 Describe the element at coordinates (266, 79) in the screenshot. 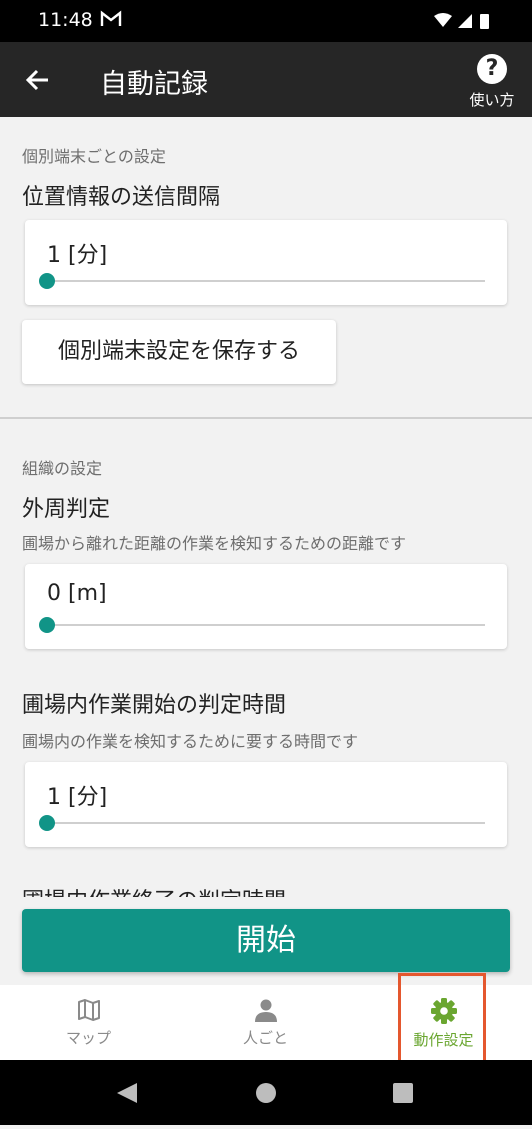

I see `app-bar: 自動記録 ? 使い方` at that location.